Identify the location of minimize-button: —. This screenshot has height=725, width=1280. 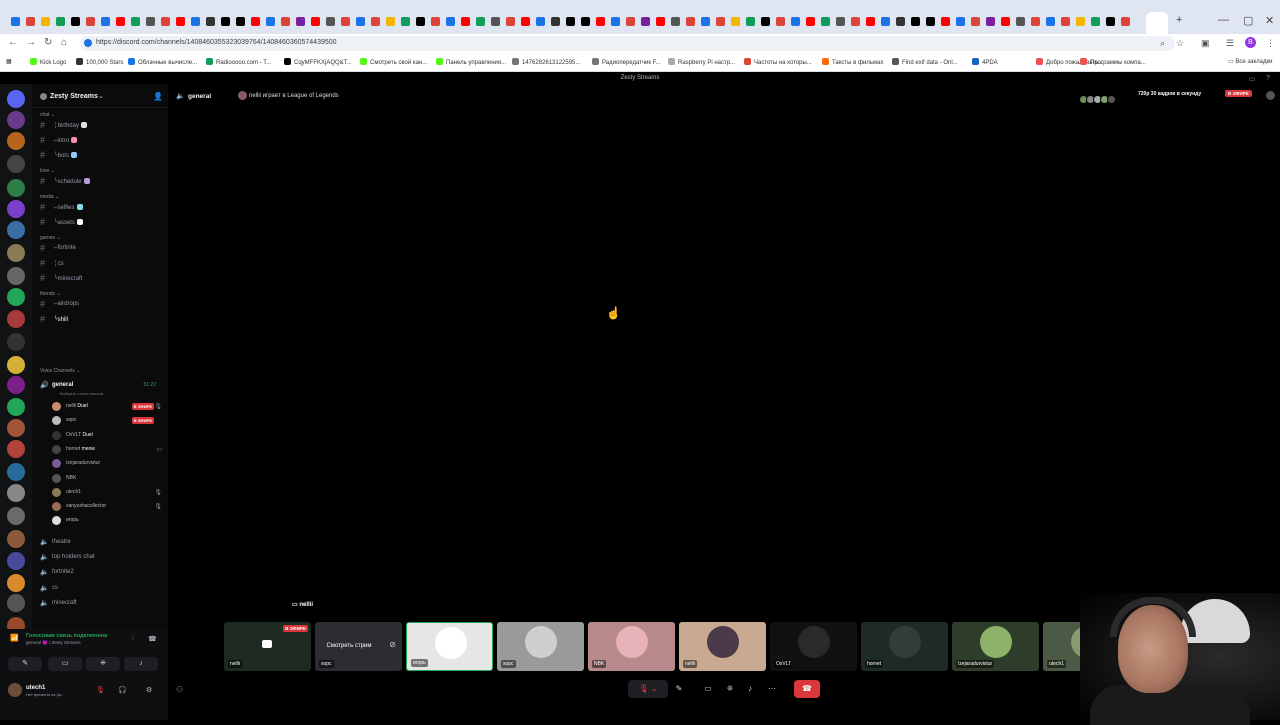
(1223, 20).